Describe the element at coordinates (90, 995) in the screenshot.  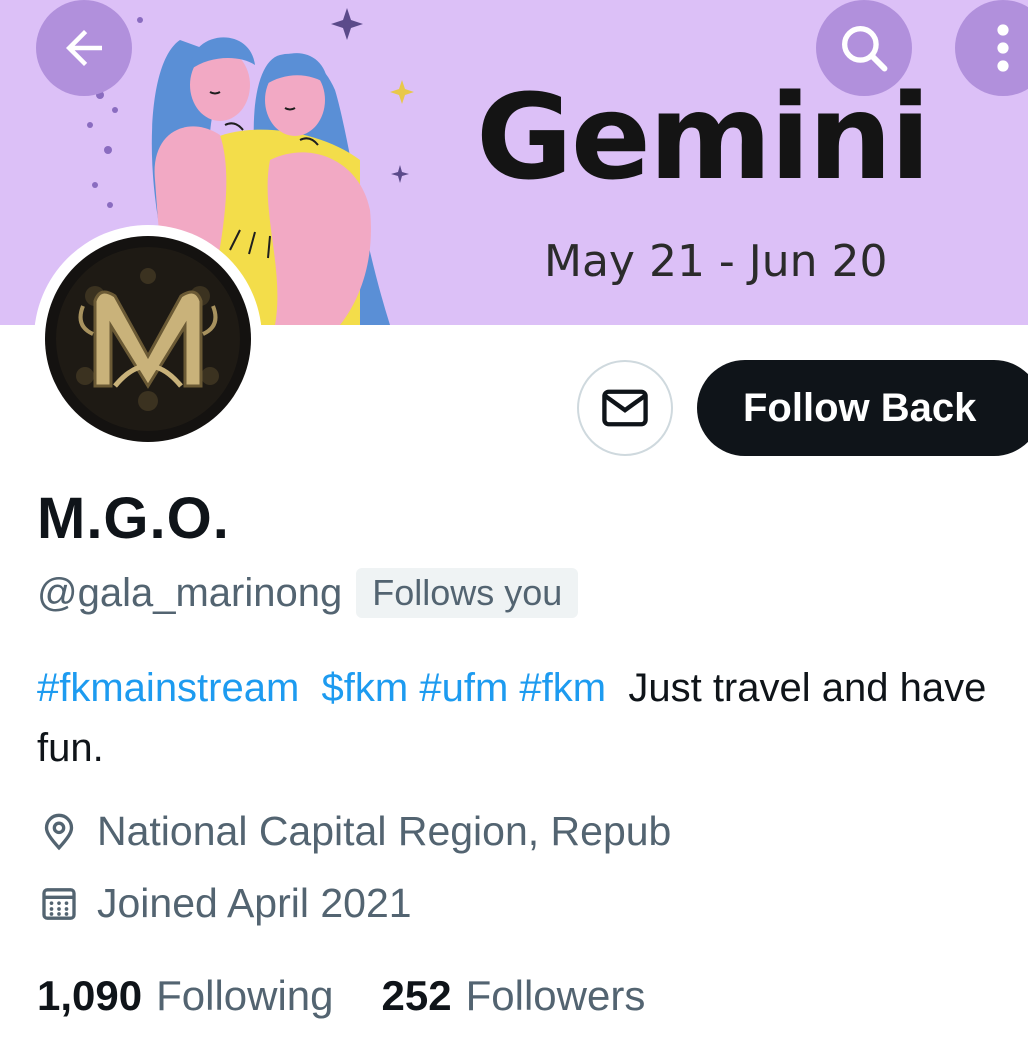
I see `following-count: 1,090` at that location.